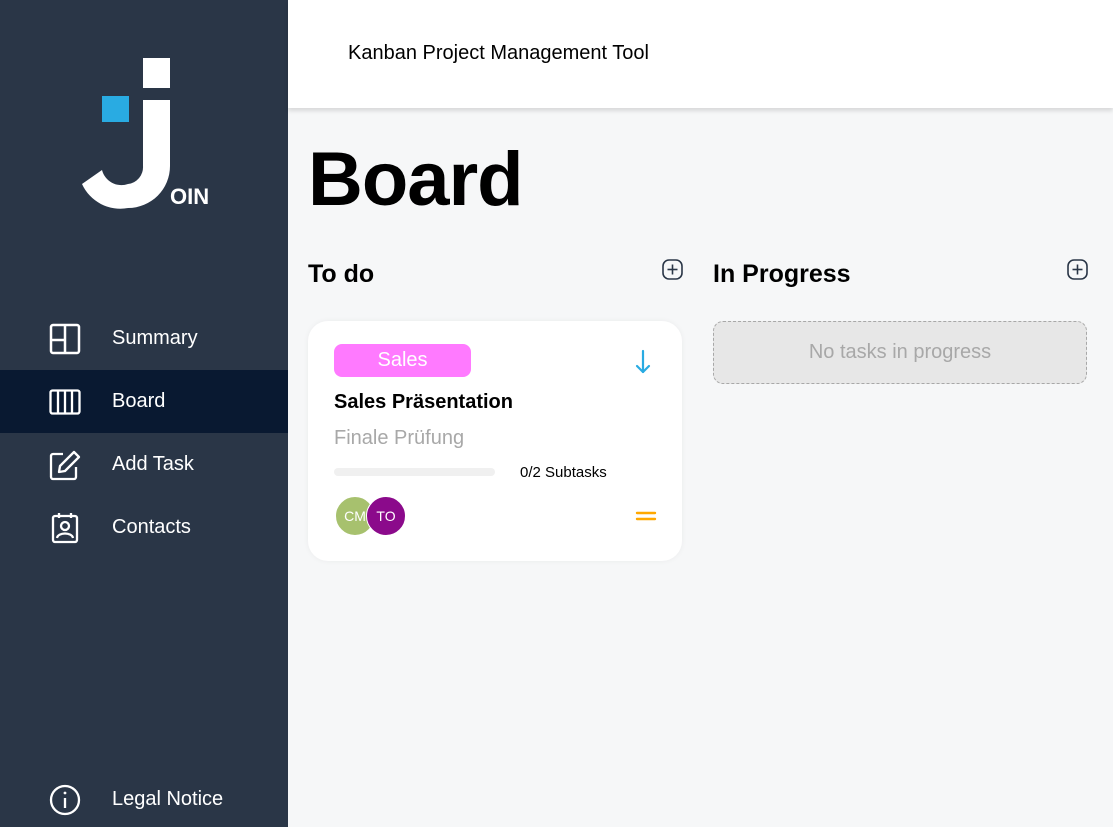 The image size is (1113, 827). What do you see at coordinates (151, 527) in the screenshot?
I see `sidebar-item-label: Contacts` at bounding box center [151, 527].